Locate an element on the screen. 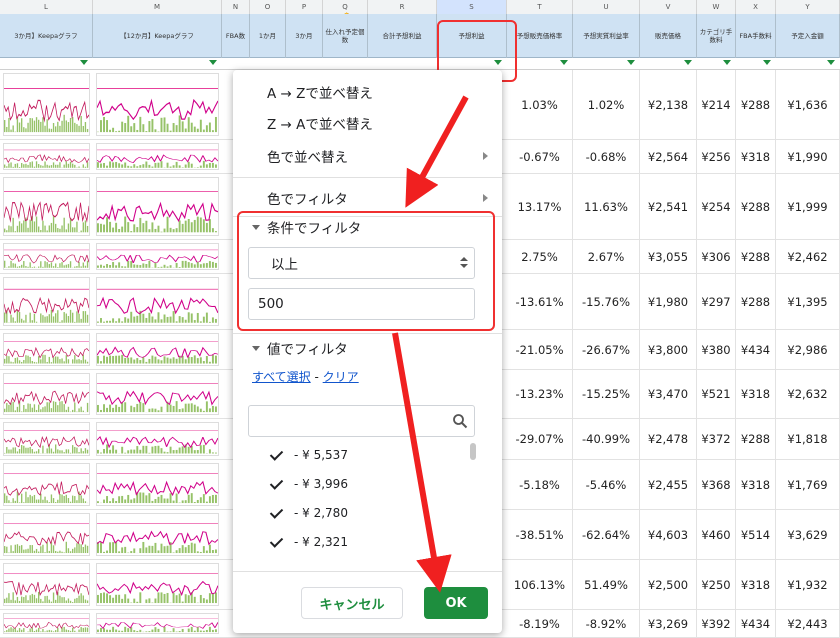  table-cell: -8.92% is located at coordinates (606, 623).